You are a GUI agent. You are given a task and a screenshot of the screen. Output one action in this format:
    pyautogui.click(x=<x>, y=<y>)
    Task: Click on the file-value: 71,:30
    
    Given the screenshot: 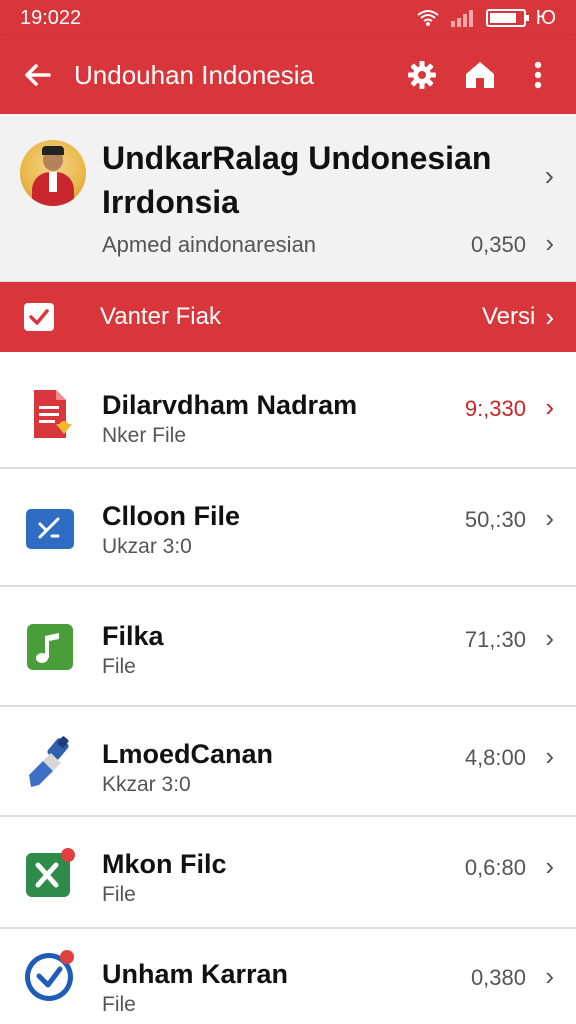 What is the action you would take?
    pyautogui.click(x=495, y=639)
    